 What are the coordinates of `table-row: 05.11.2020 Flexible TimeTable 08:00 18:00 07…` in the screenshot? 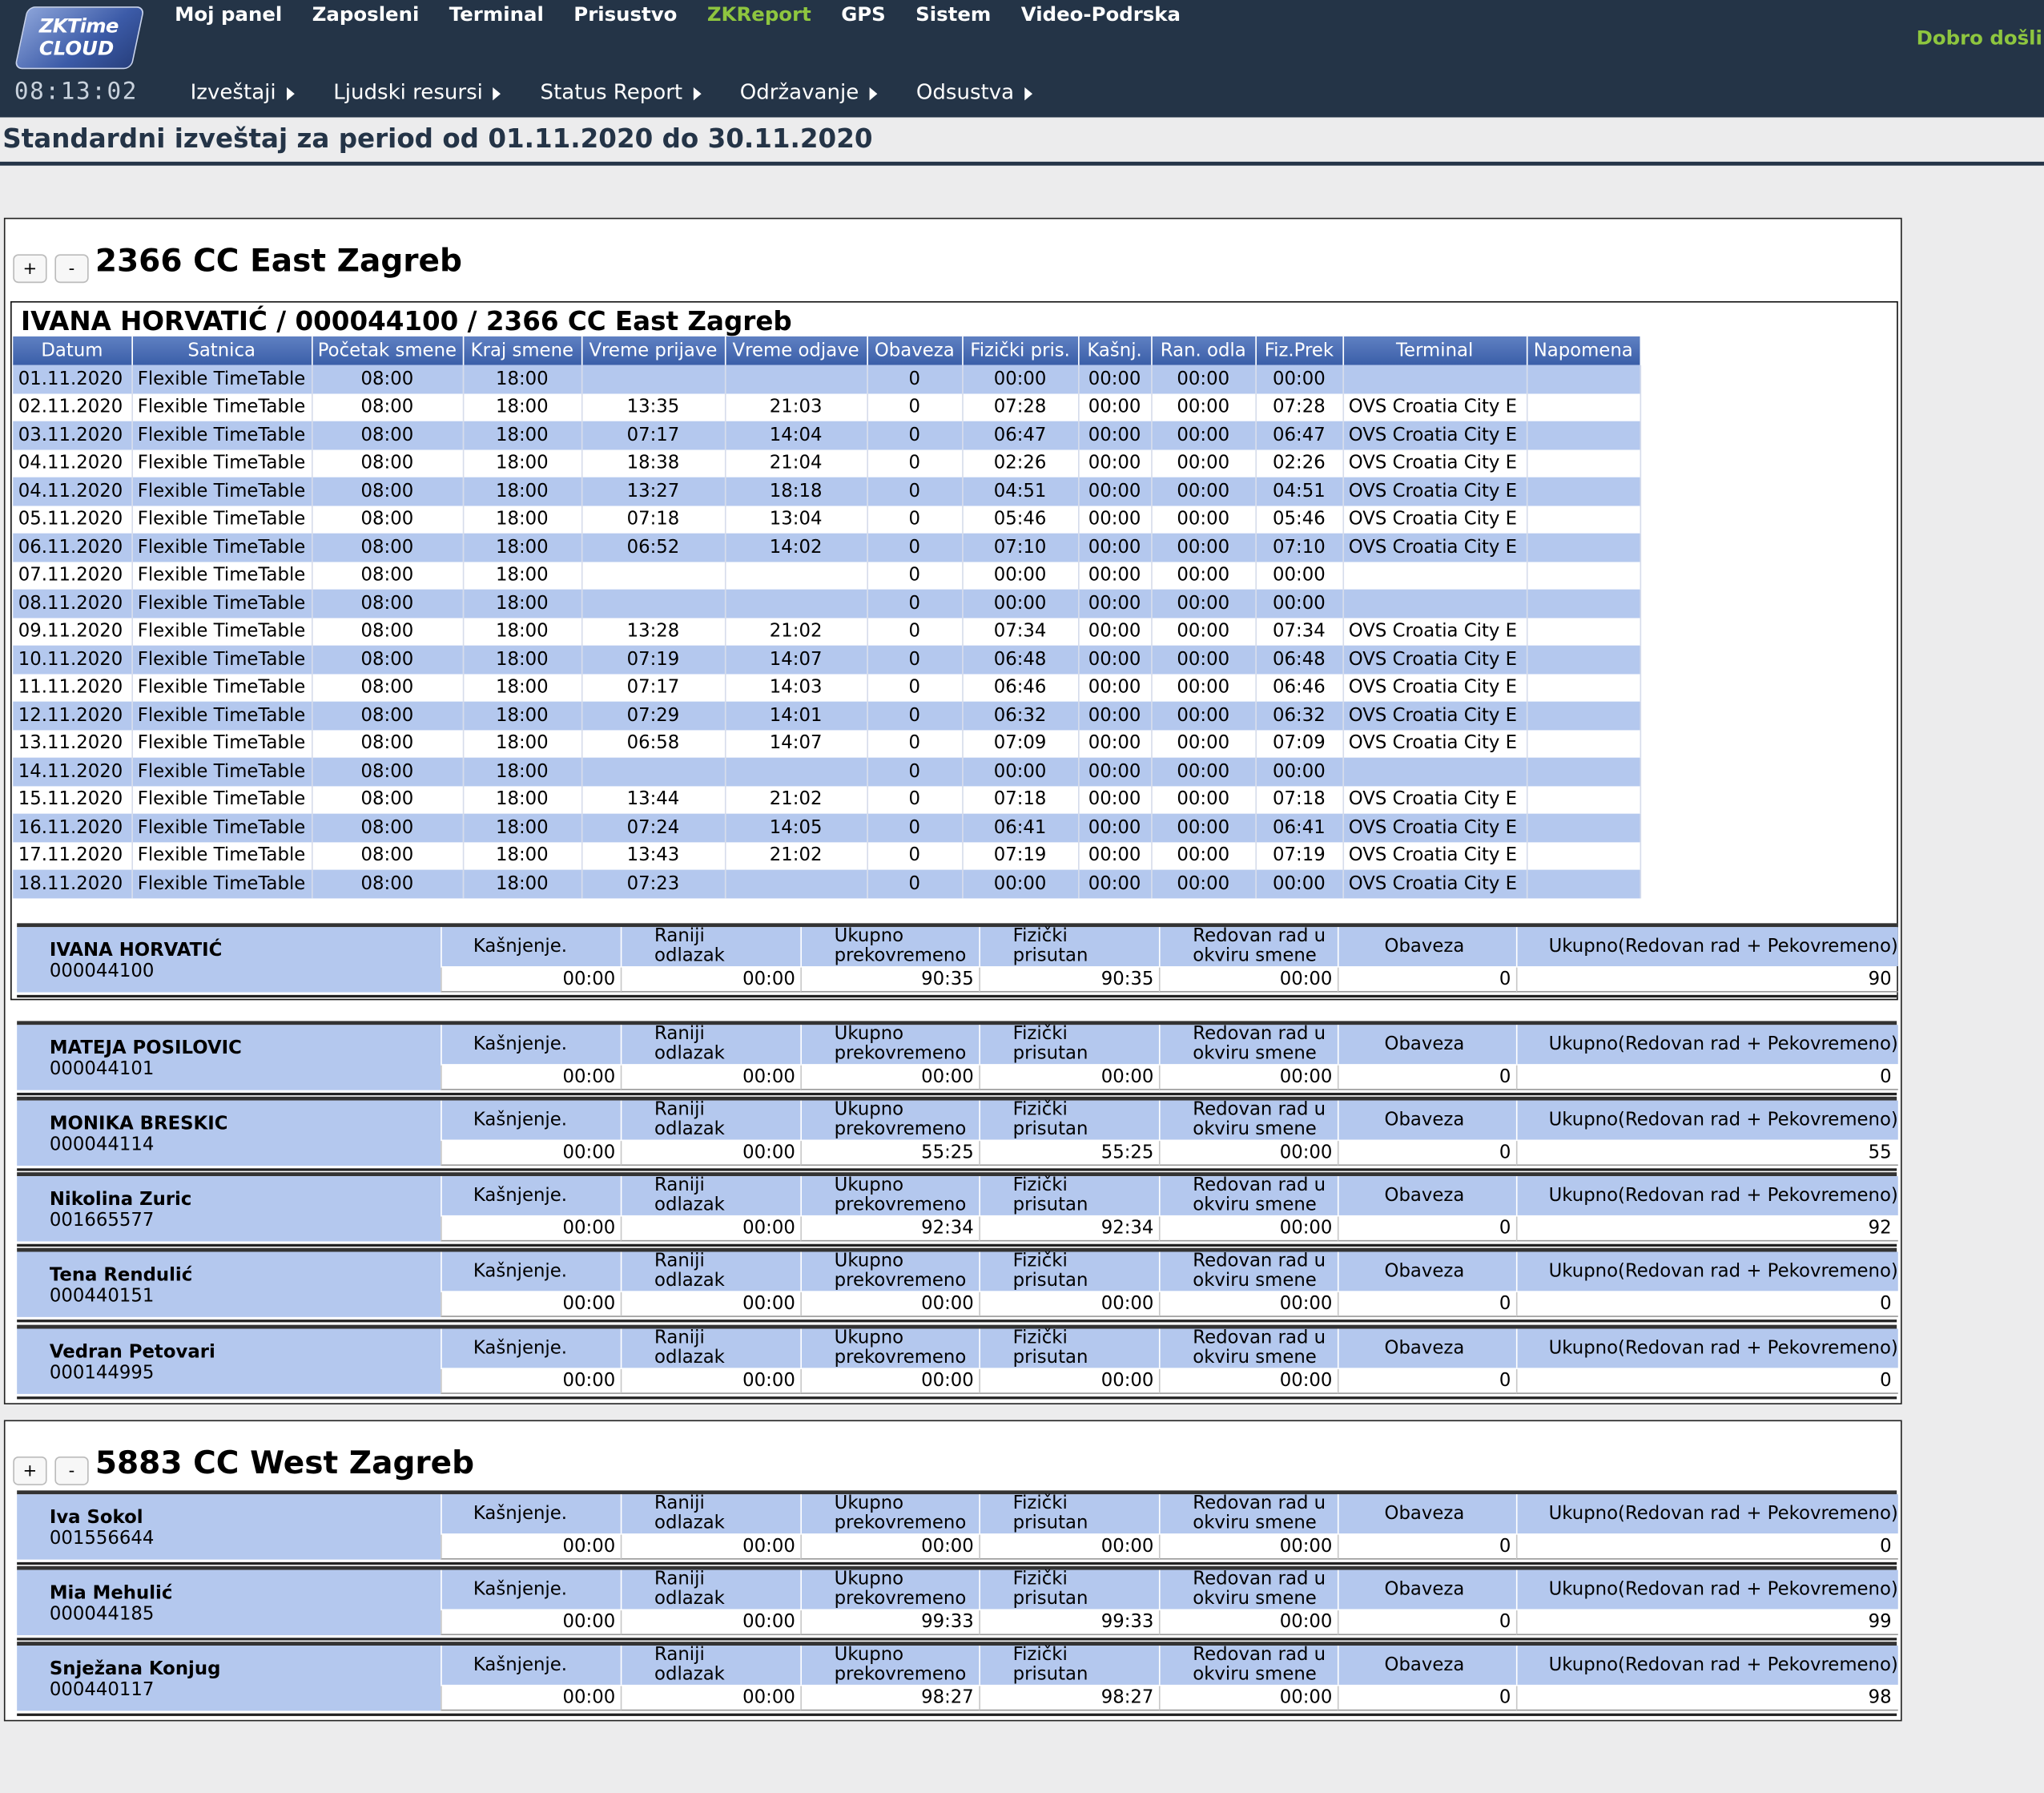 It's located at (827, 519).